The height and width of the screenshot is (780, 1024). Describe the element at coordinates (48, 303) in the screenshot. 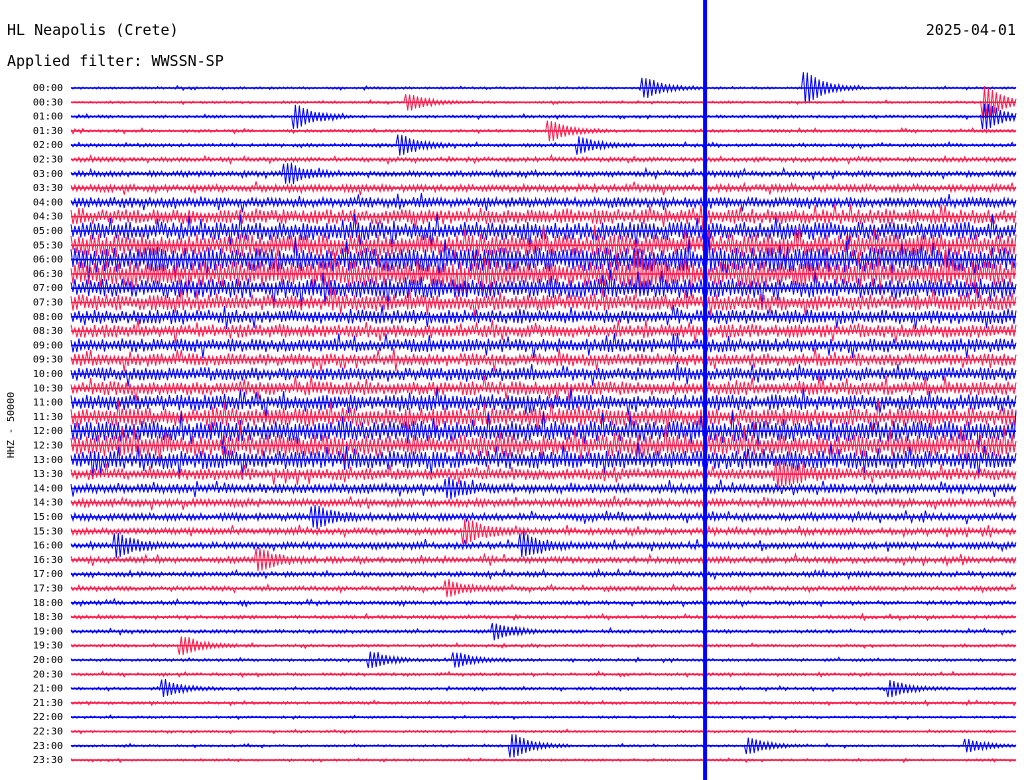

I see `row-time-label: 07:30` at that location.